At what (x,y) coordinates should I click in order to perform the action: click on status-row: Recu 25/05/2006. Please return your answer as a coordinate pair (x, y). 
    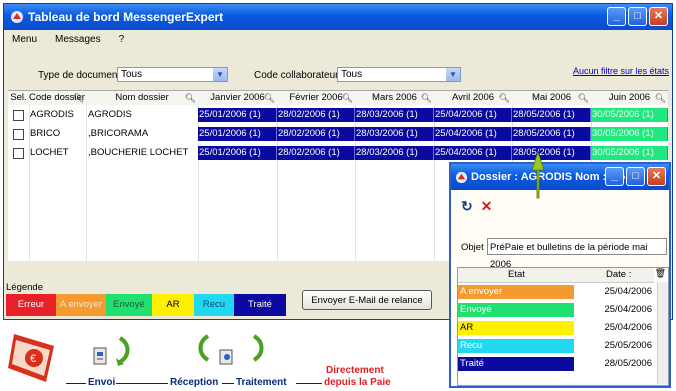
    Looking at the image, I should click on (556, 346).